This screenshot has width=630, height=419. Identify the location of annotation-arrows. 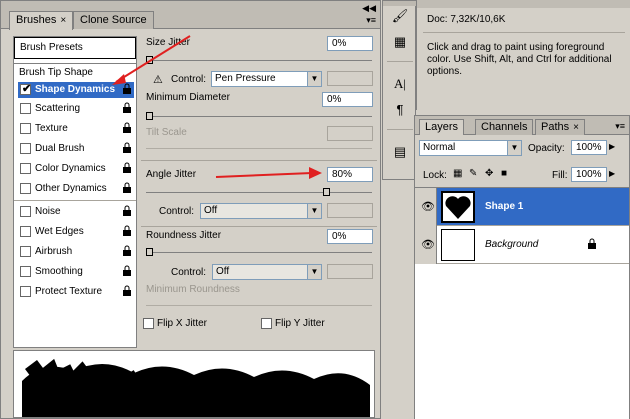
(217, 107).